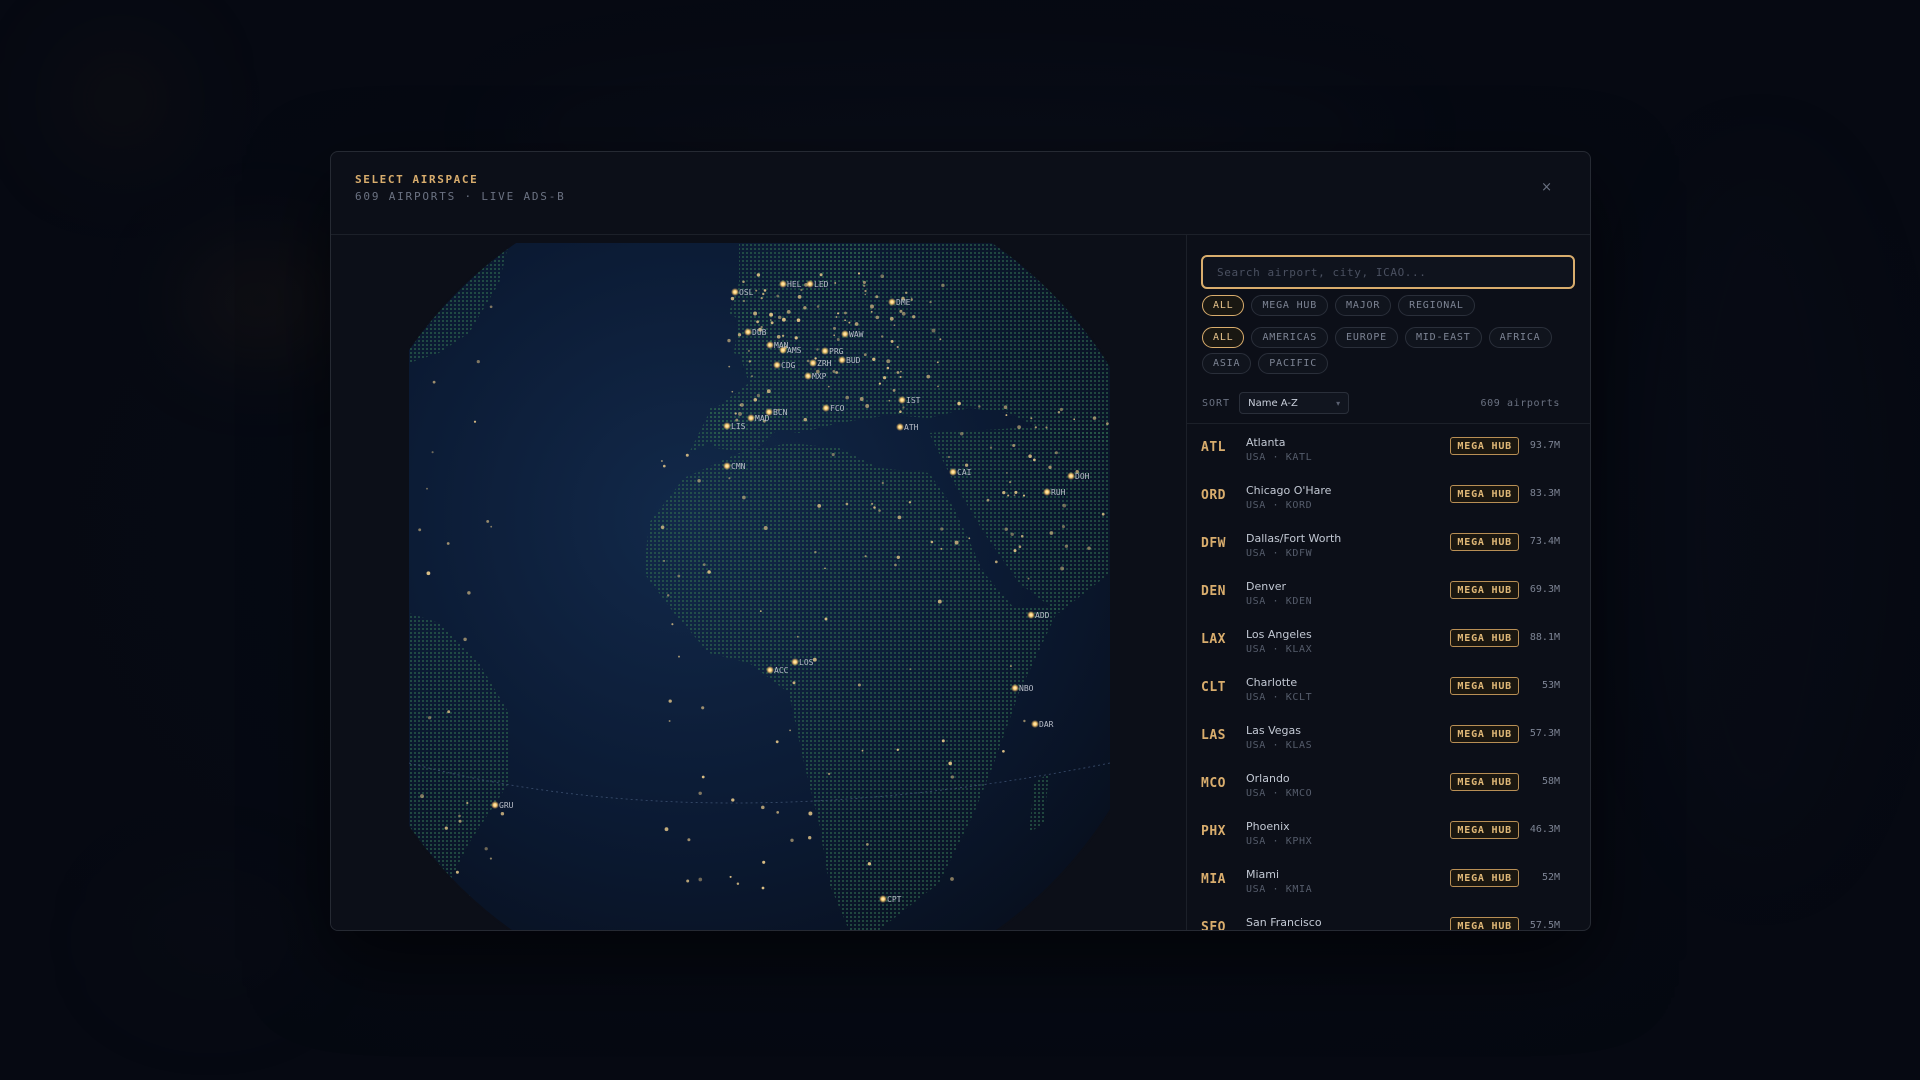 Image resolution: width=1920 pixels, height=1080 pixels. Describe the element at coordinates (1546, 187) in the screenshot. I see `close-button: ×` at that location.